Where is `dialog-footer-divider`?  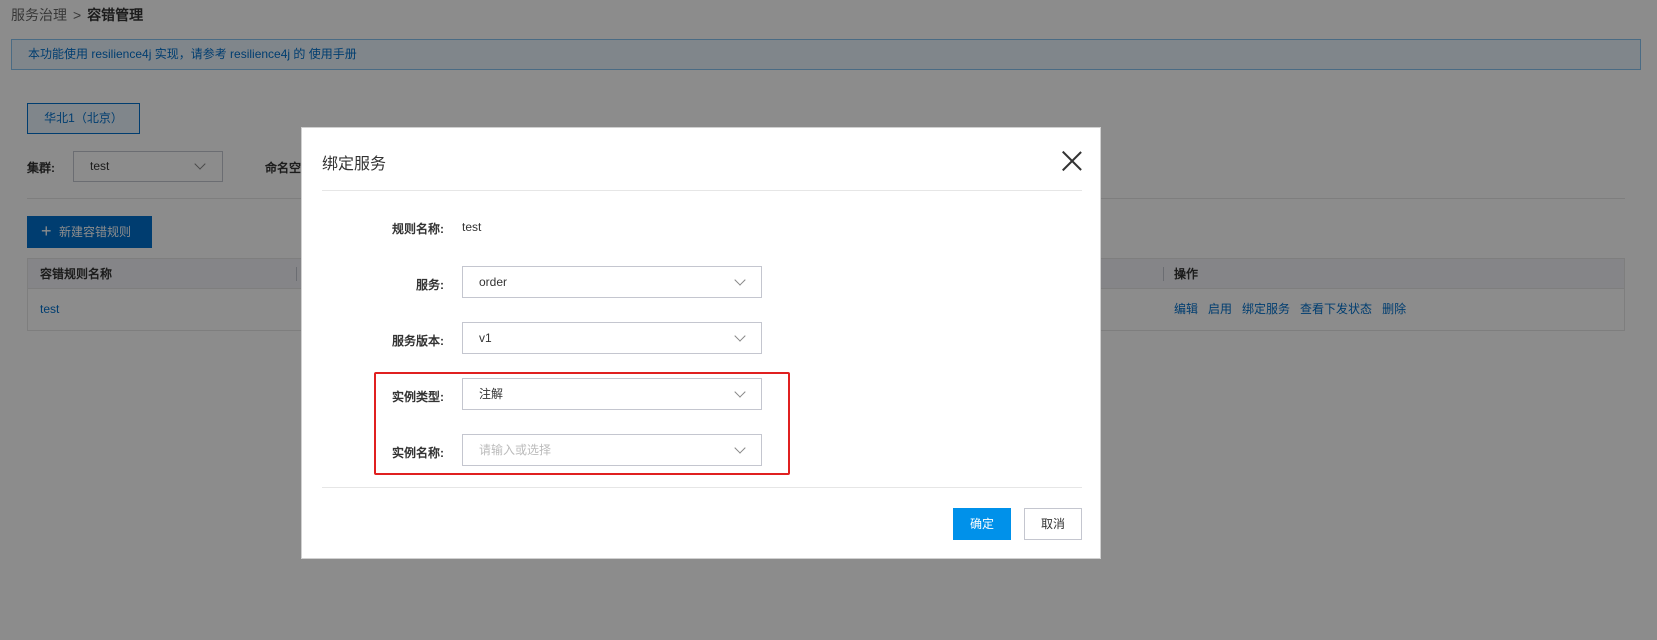
dialog-footer-divider is located at coordinates (702, 487).